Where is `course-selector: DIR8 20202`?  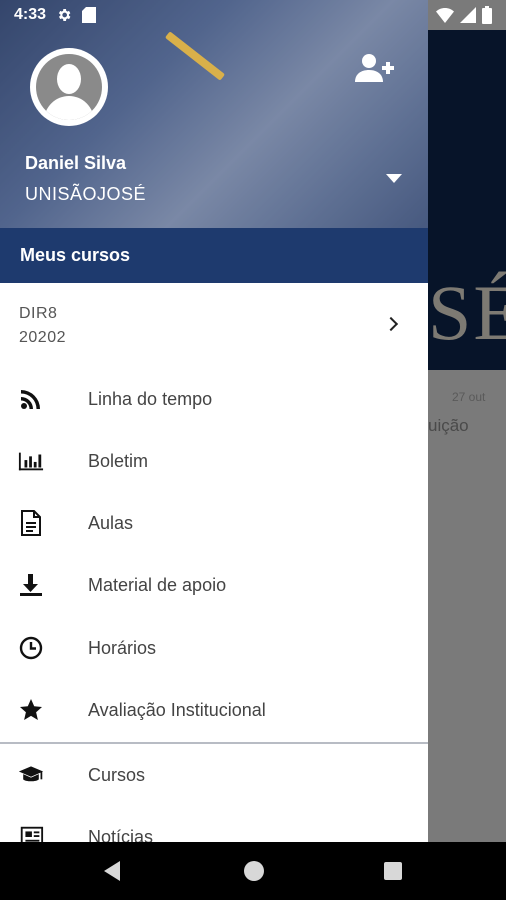
course-selector: DIR8 20202 is located at coordinates (214, 325).